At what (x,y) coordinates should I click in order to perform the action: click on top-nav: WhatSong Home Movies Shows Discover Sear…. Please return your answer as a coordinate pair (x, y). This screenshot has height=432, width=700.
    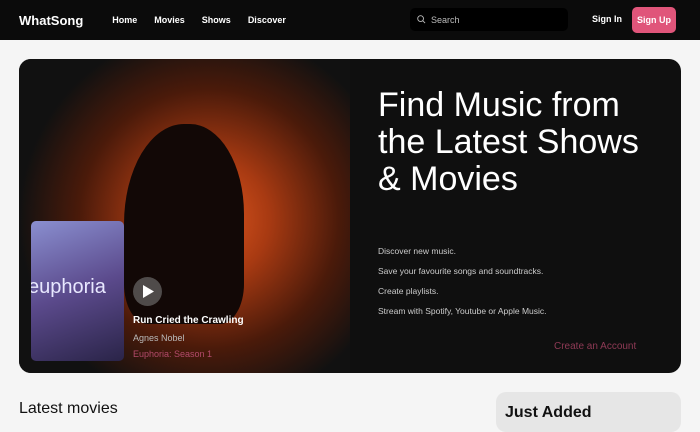
    Looking at the image, I should click on (350, 20).